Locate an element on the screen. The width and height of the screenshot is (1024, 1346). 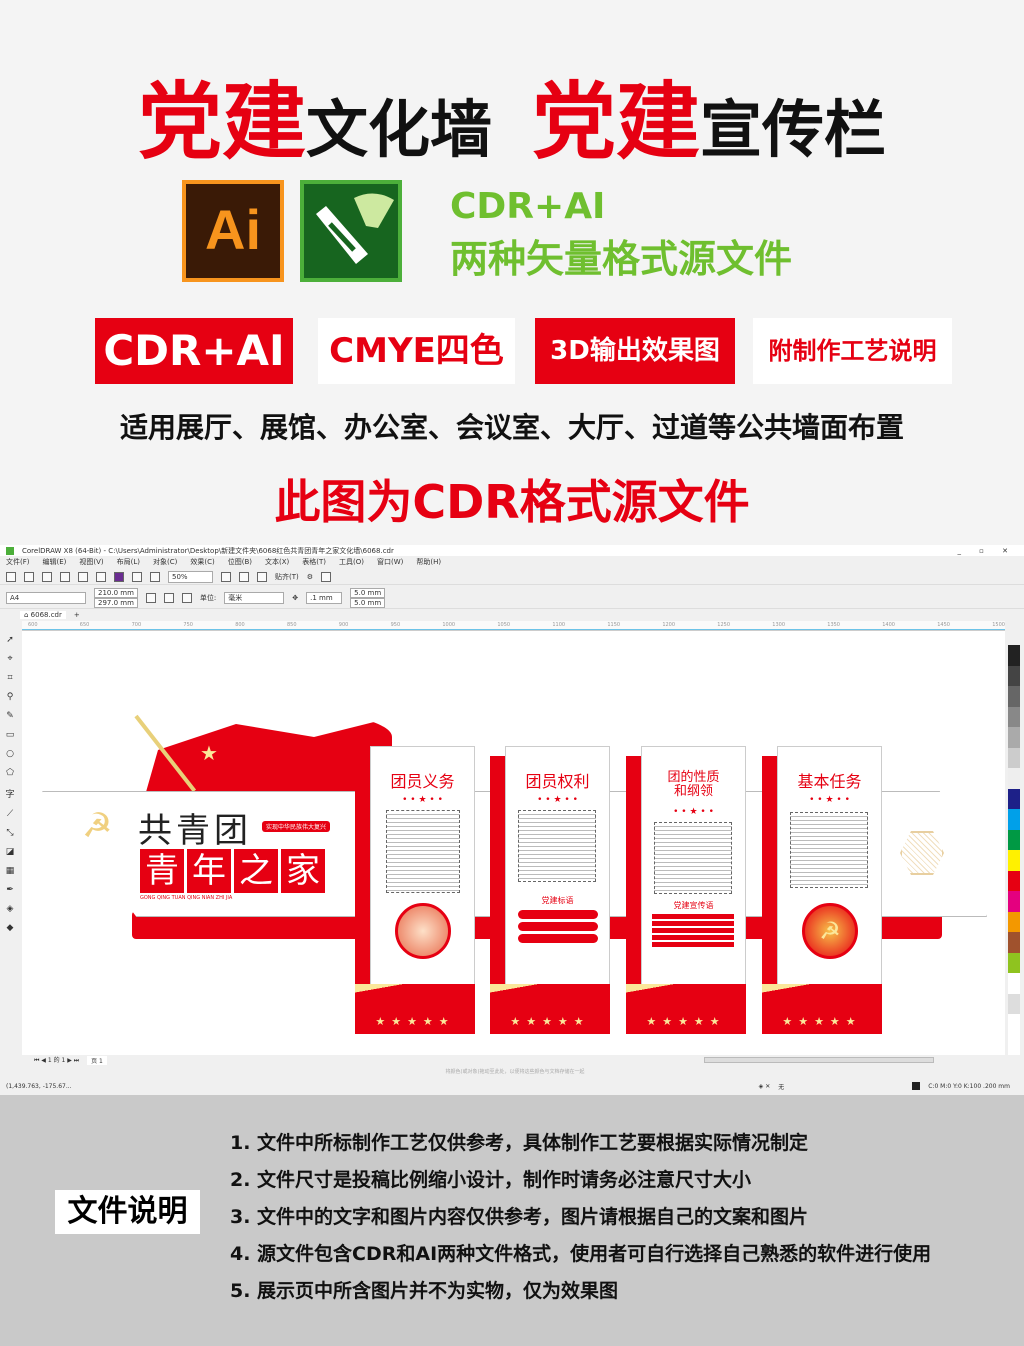
smart-fill-icon: ◆ is located at coordinates (10, 928).